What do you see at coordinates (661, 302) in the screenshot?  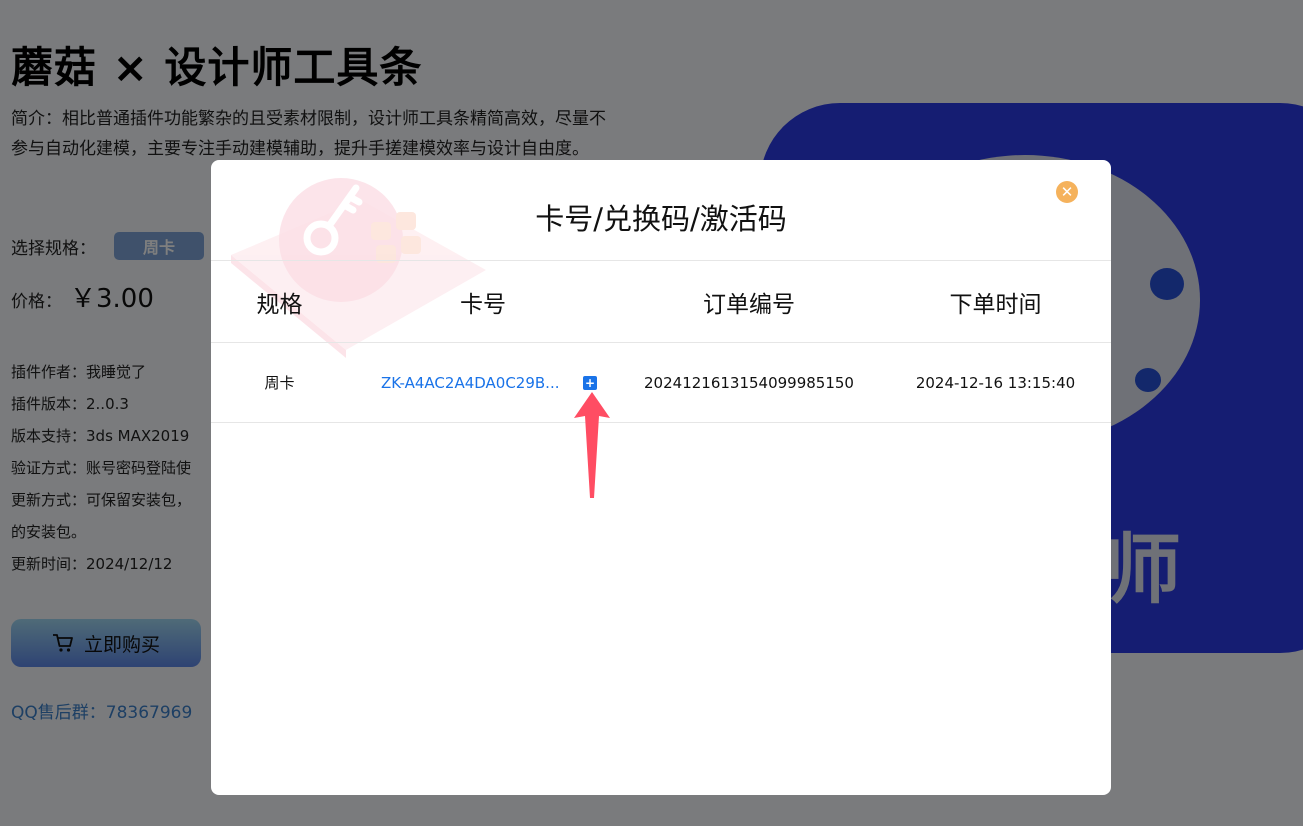 I see `table-header: 规格 卡号 订单编号 下单时间` at bounding box center [661, 302].